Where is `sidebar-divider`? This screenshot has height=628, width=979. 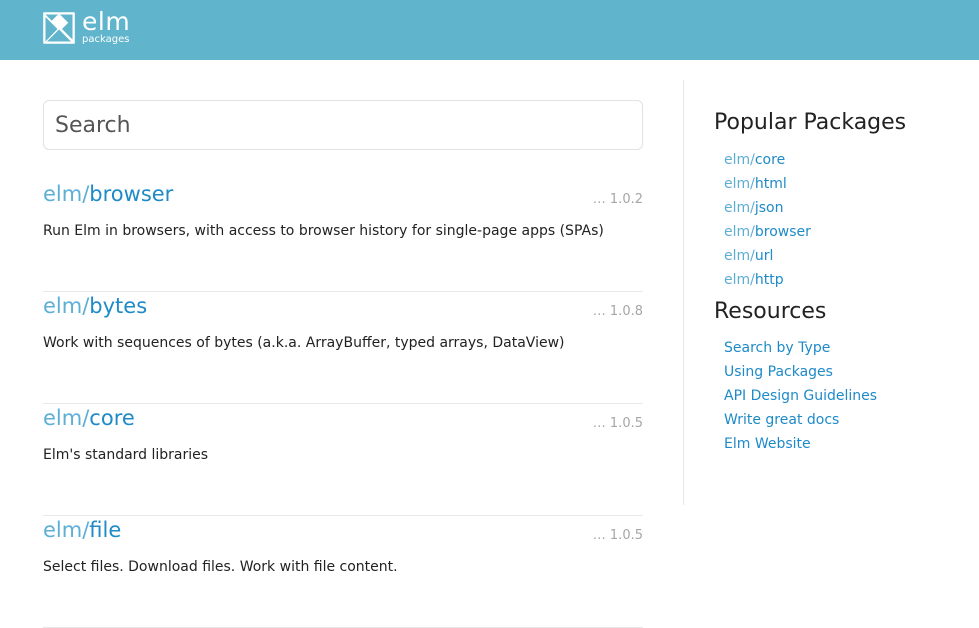
sidebar-divider is located at coordinates (683, 292).